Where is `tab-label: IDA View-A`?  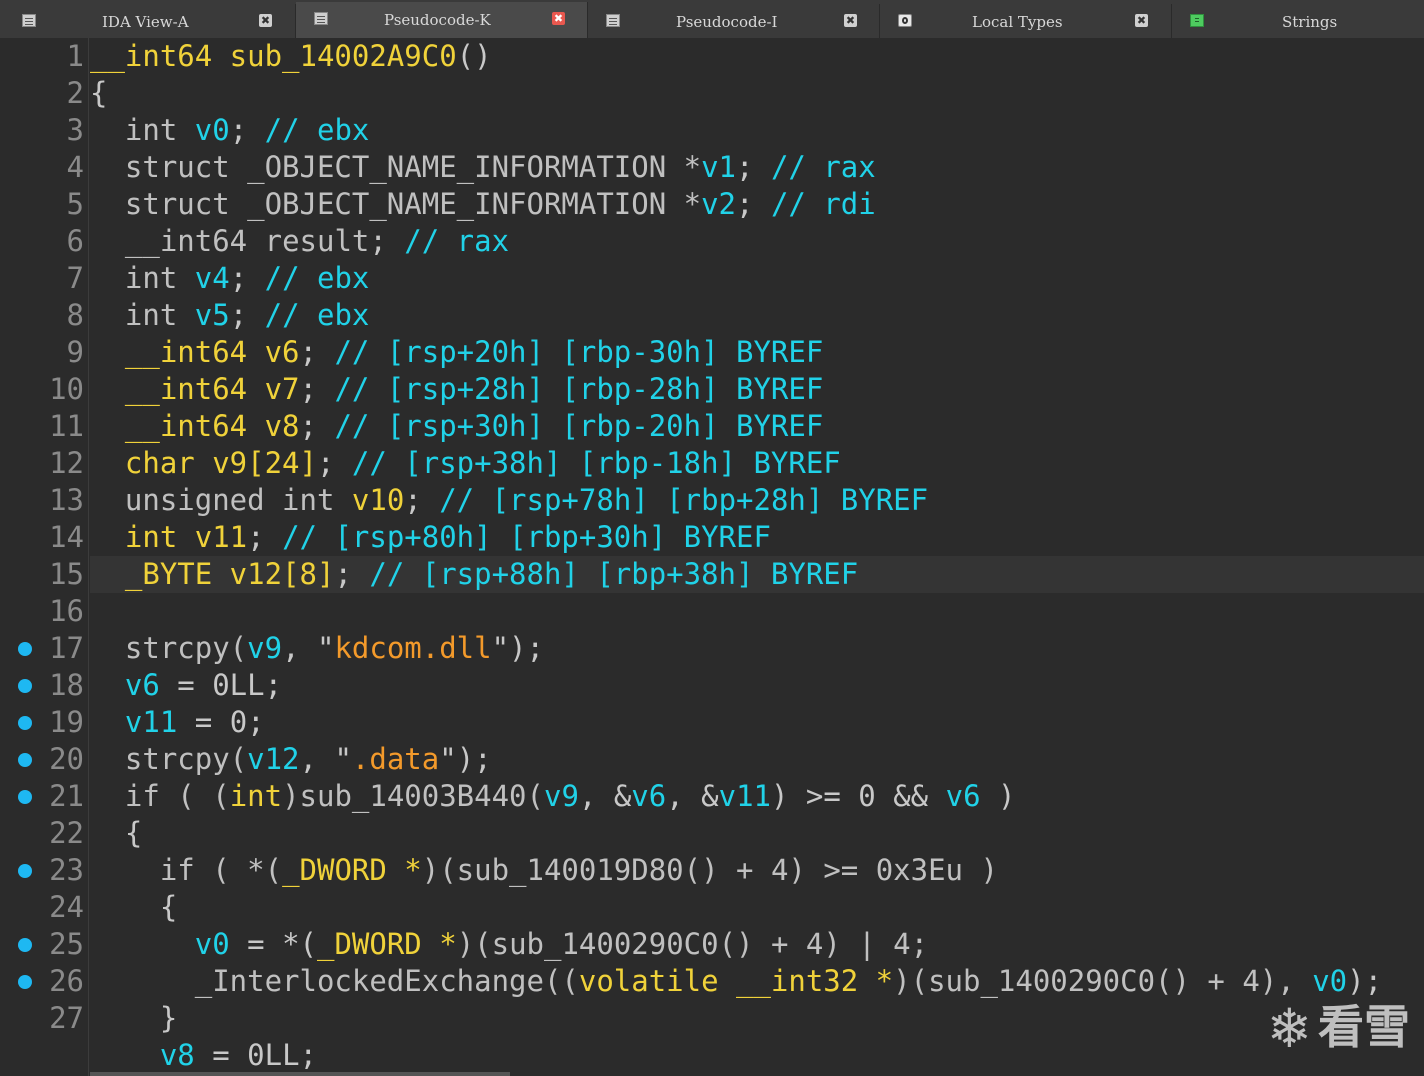 tab-label: IDA View-A is located at coordinates (145, 22).